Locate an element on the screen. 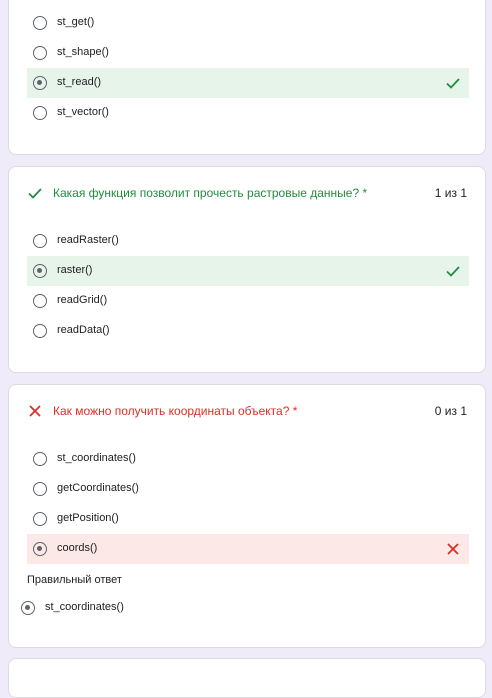 The width and height of the screenshot is (492, 698). next-question-card is located at coordinates (247, 678).